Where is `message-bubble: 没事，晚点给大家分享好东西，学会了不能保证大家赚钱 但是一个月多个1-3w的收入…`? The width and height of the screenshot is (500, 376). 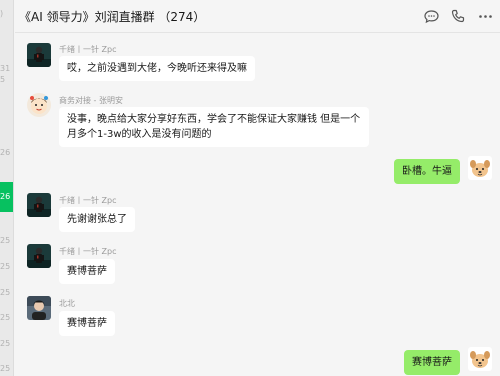 message-bubble: 没事，晚点给大家分享好东西，学会了不能保证大家赚钱 但是一个月多个1-3w的收入… is located at coordinates (214, 127).